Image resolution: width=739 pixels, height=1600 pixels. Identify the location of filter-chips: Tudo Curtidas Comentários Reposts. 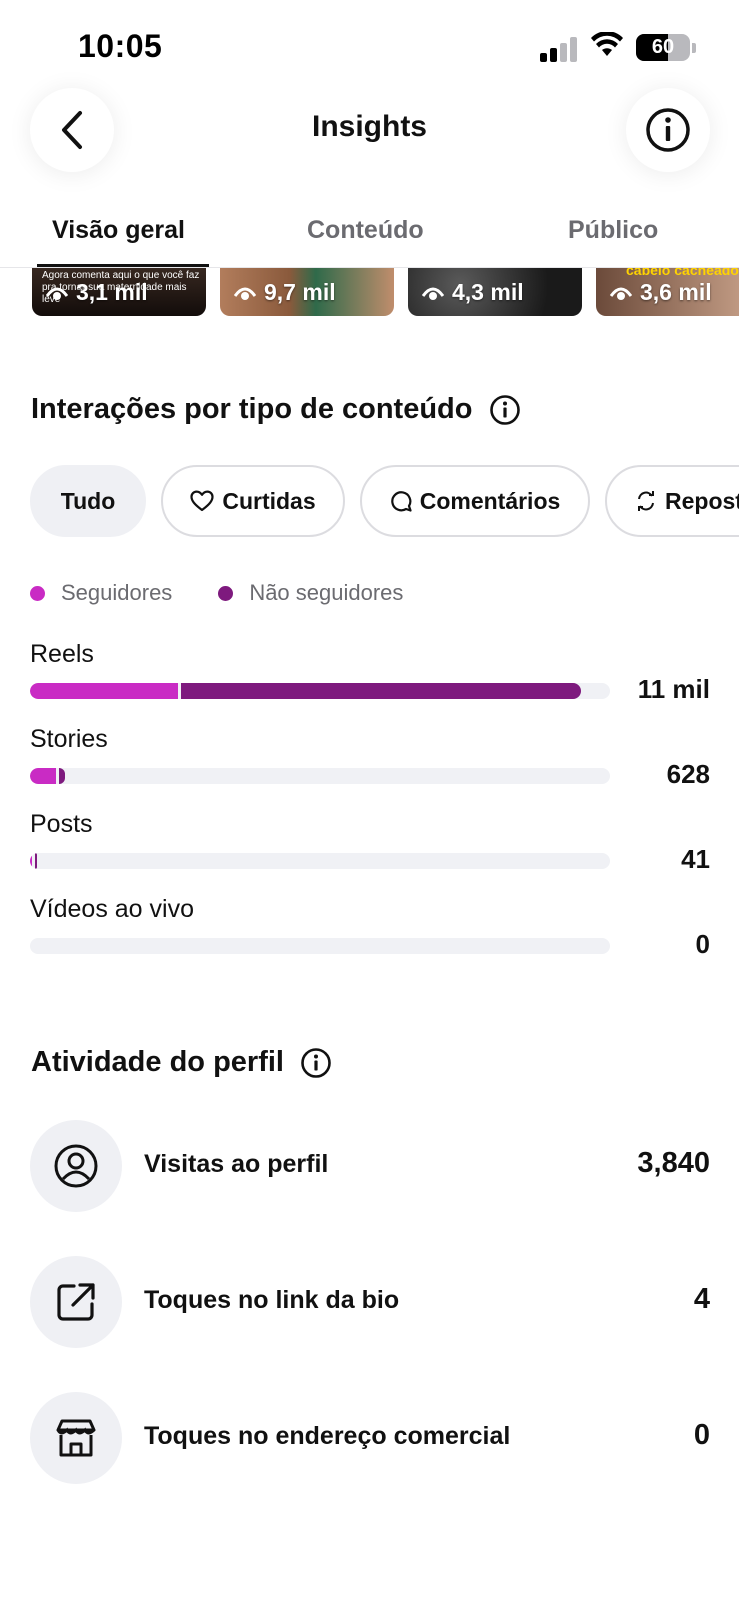
(384, 502).